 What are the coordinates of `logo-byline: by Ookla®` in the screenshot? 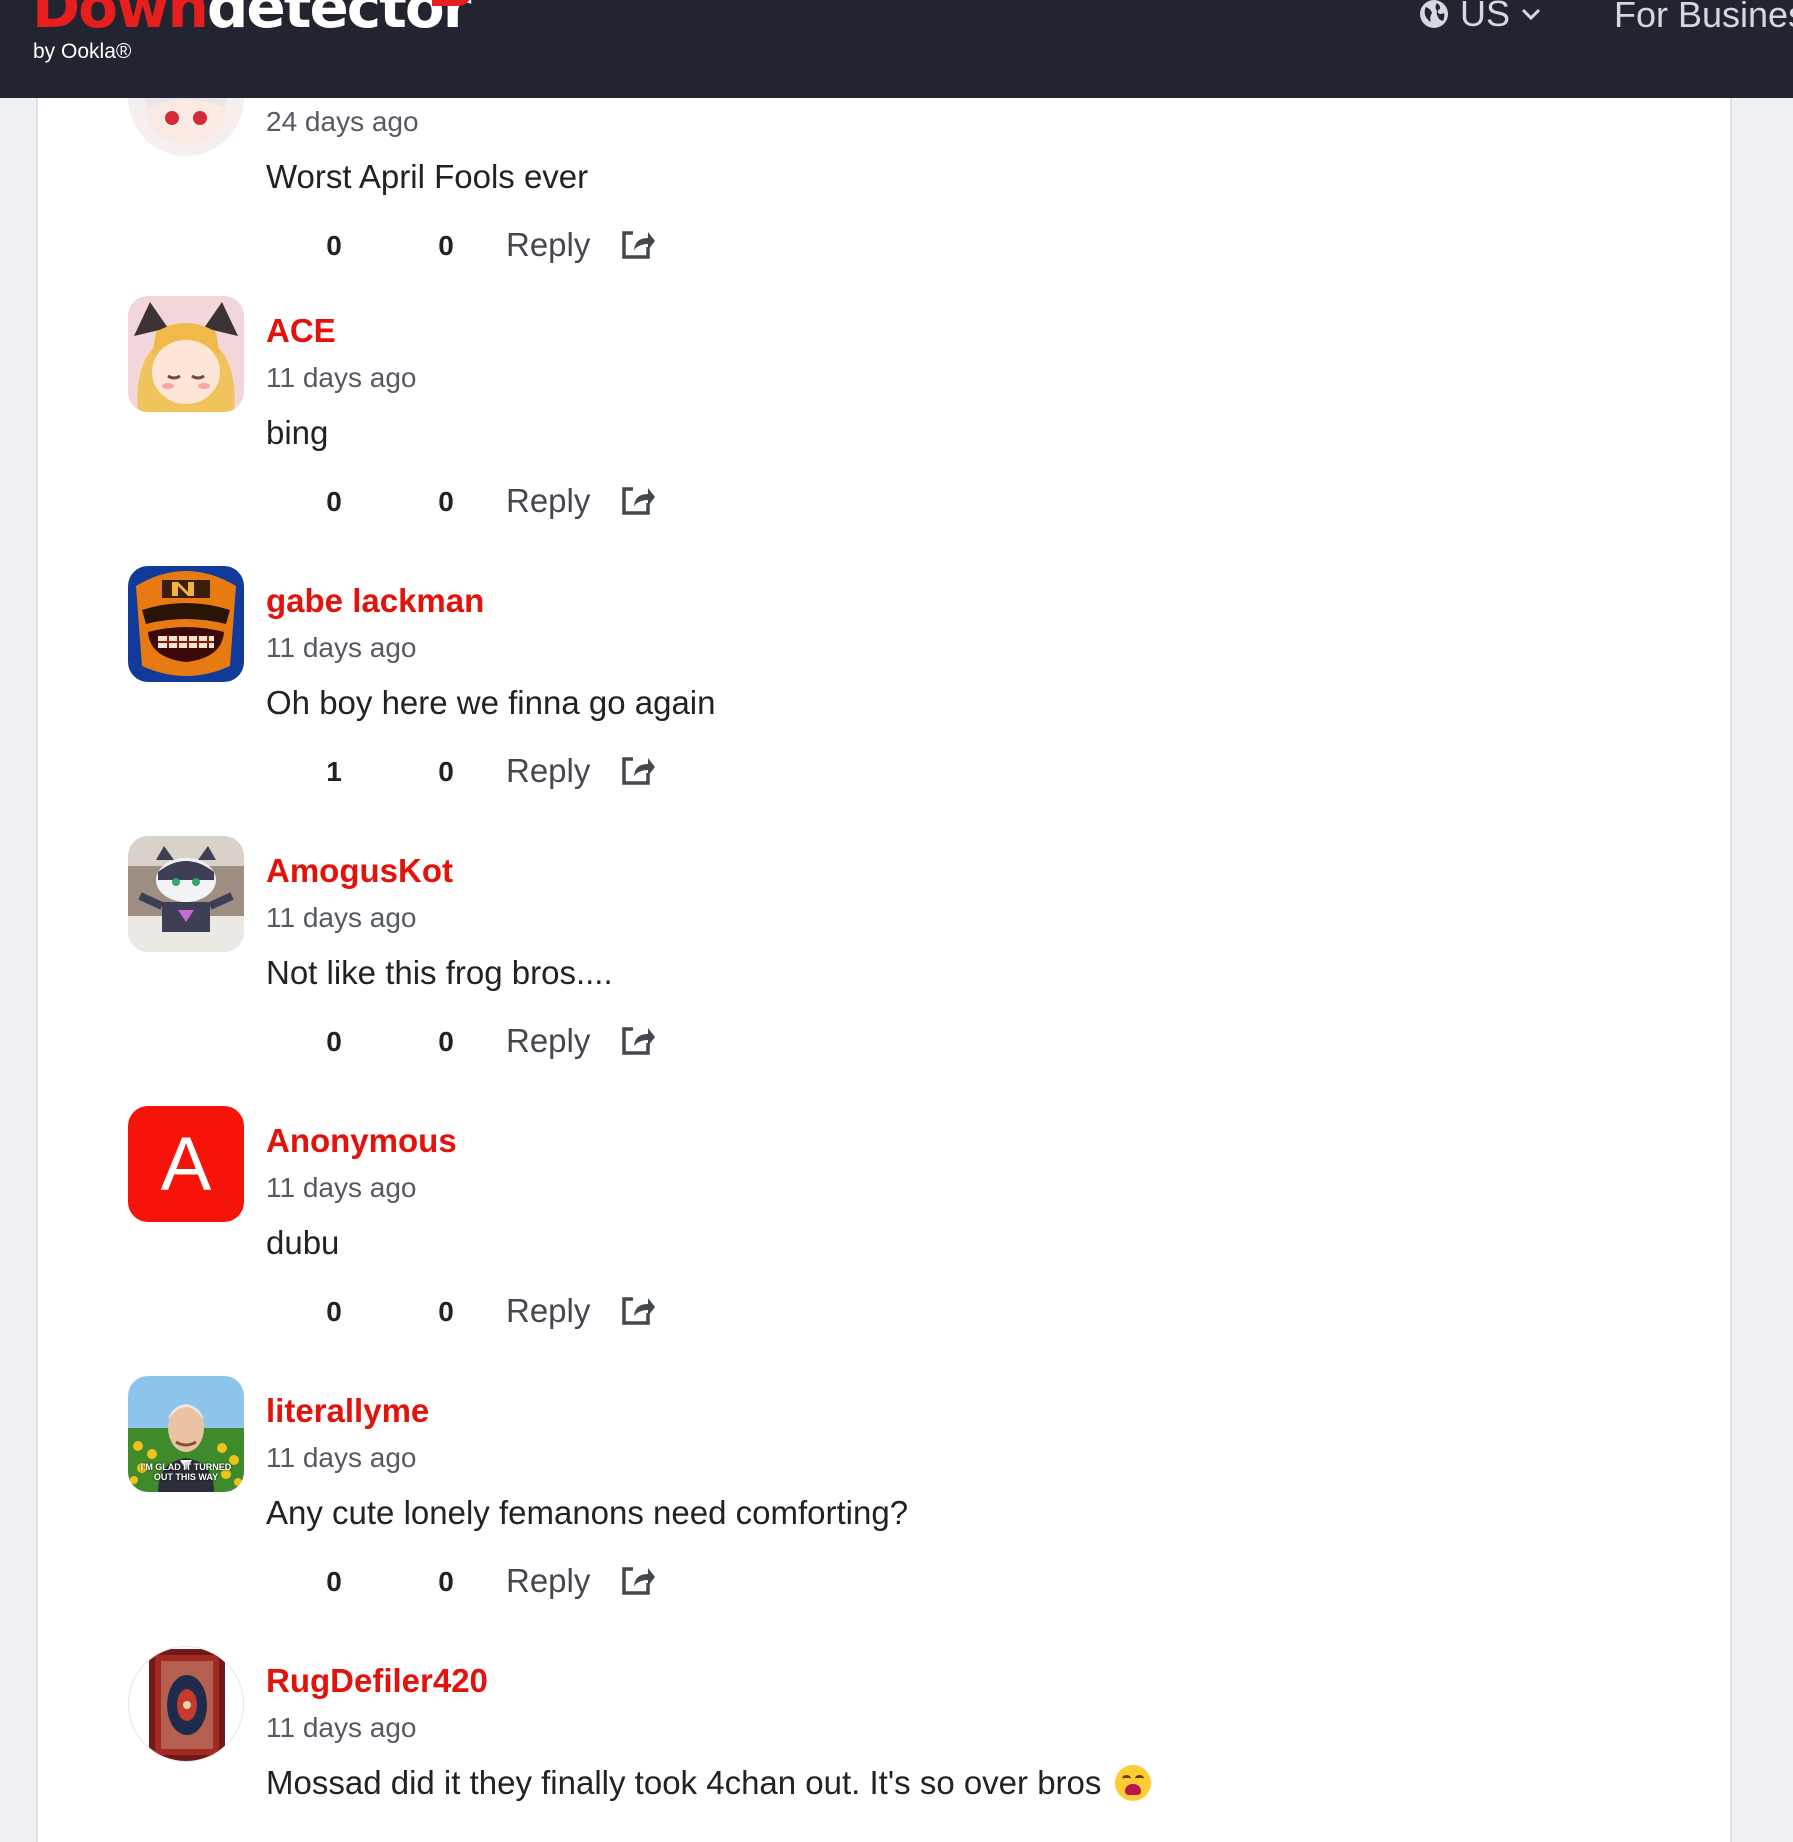 It's located at (82, 51).